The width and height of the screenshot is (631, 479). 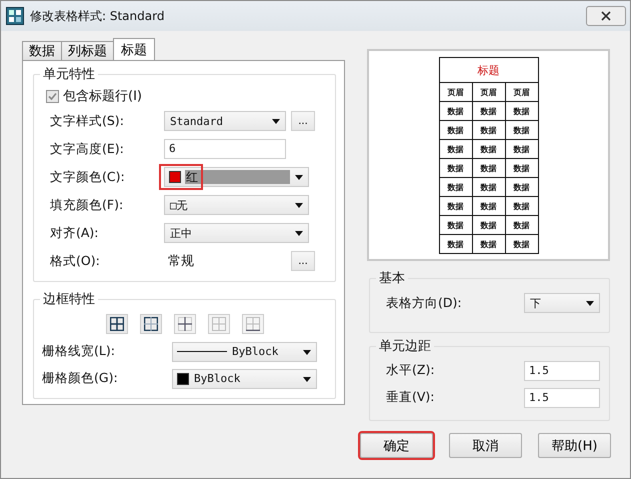 I want to click on field-label: 栅格颜色(G):, so click(x=80, y=378).